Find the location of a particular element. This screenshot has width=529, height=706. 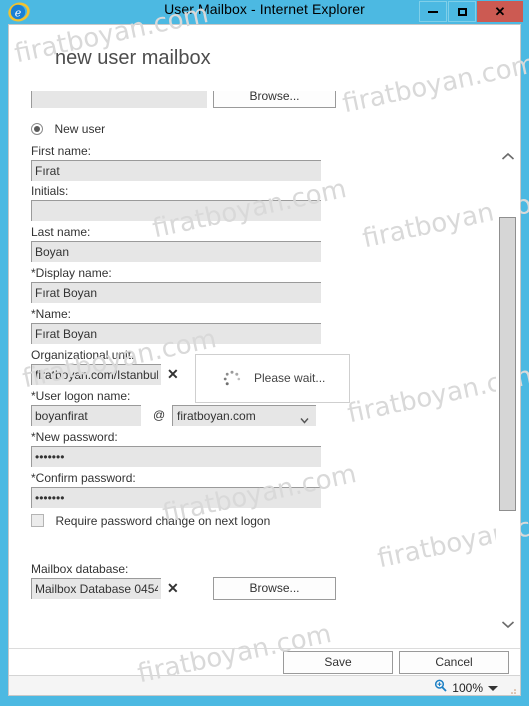

minimize-icon is located at coordinates (433, 11).